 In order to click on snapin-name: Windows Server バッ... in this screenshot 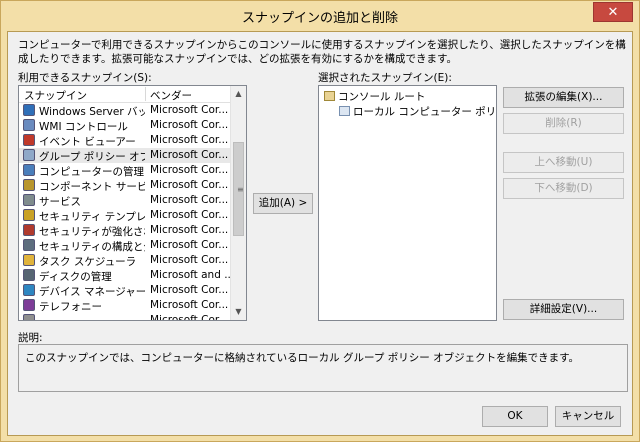, I will do `click(92, 112)`.